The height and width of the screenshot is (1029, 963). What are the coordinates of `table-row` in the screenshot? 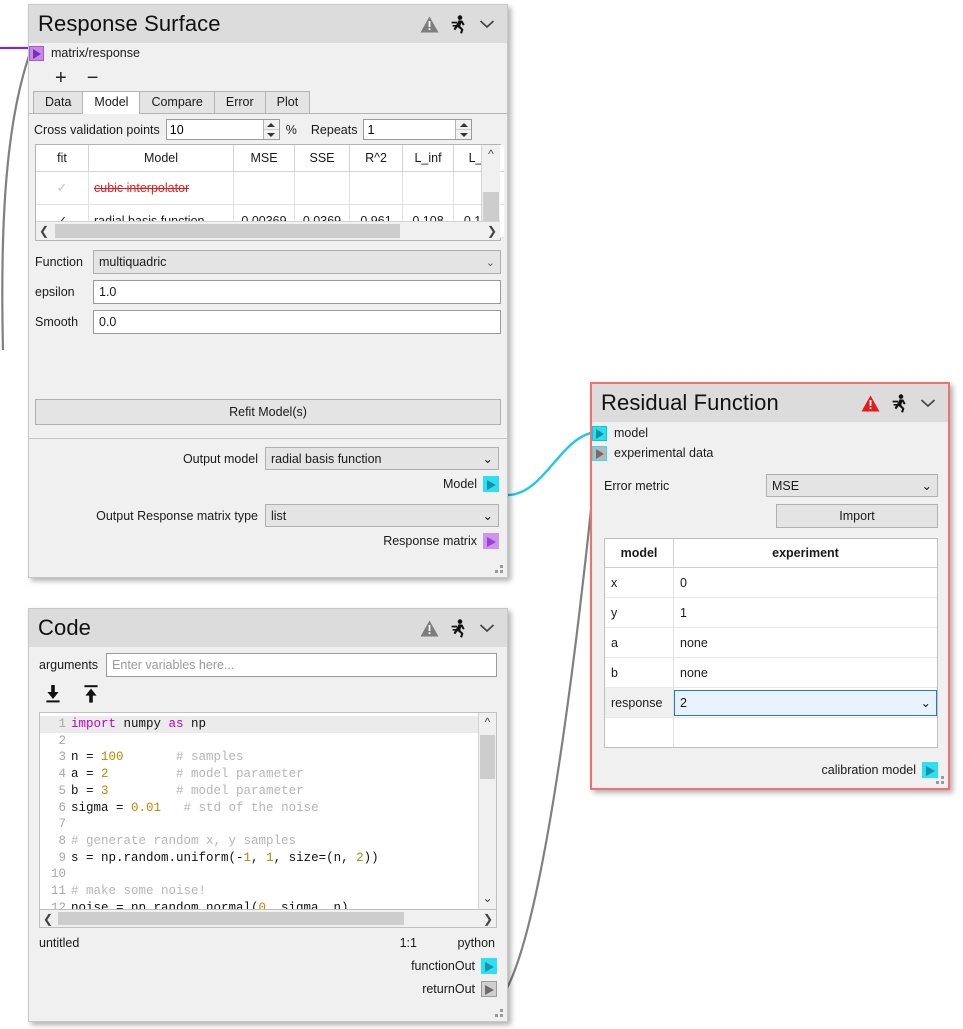 It's located at (771, 732).